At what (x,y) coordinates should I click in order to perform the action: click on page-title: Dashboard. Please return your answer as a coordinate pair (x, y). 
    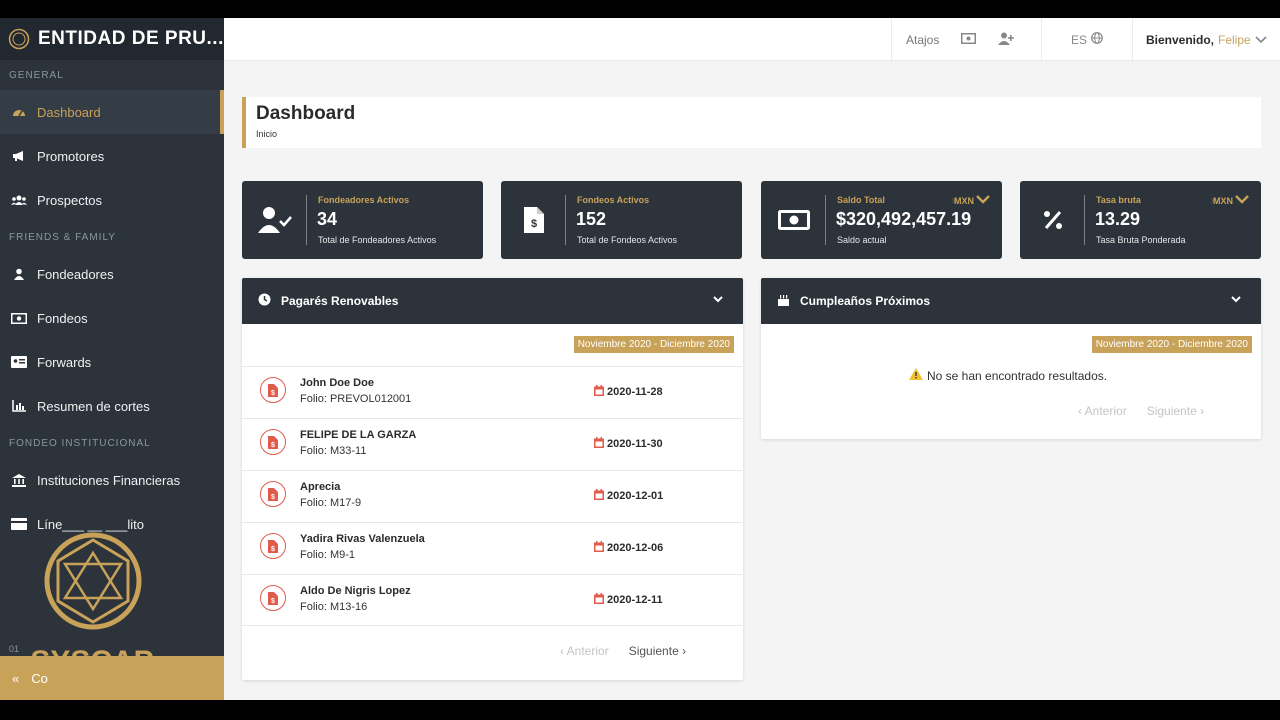
    Looking at the image, I should click on (306, 113).